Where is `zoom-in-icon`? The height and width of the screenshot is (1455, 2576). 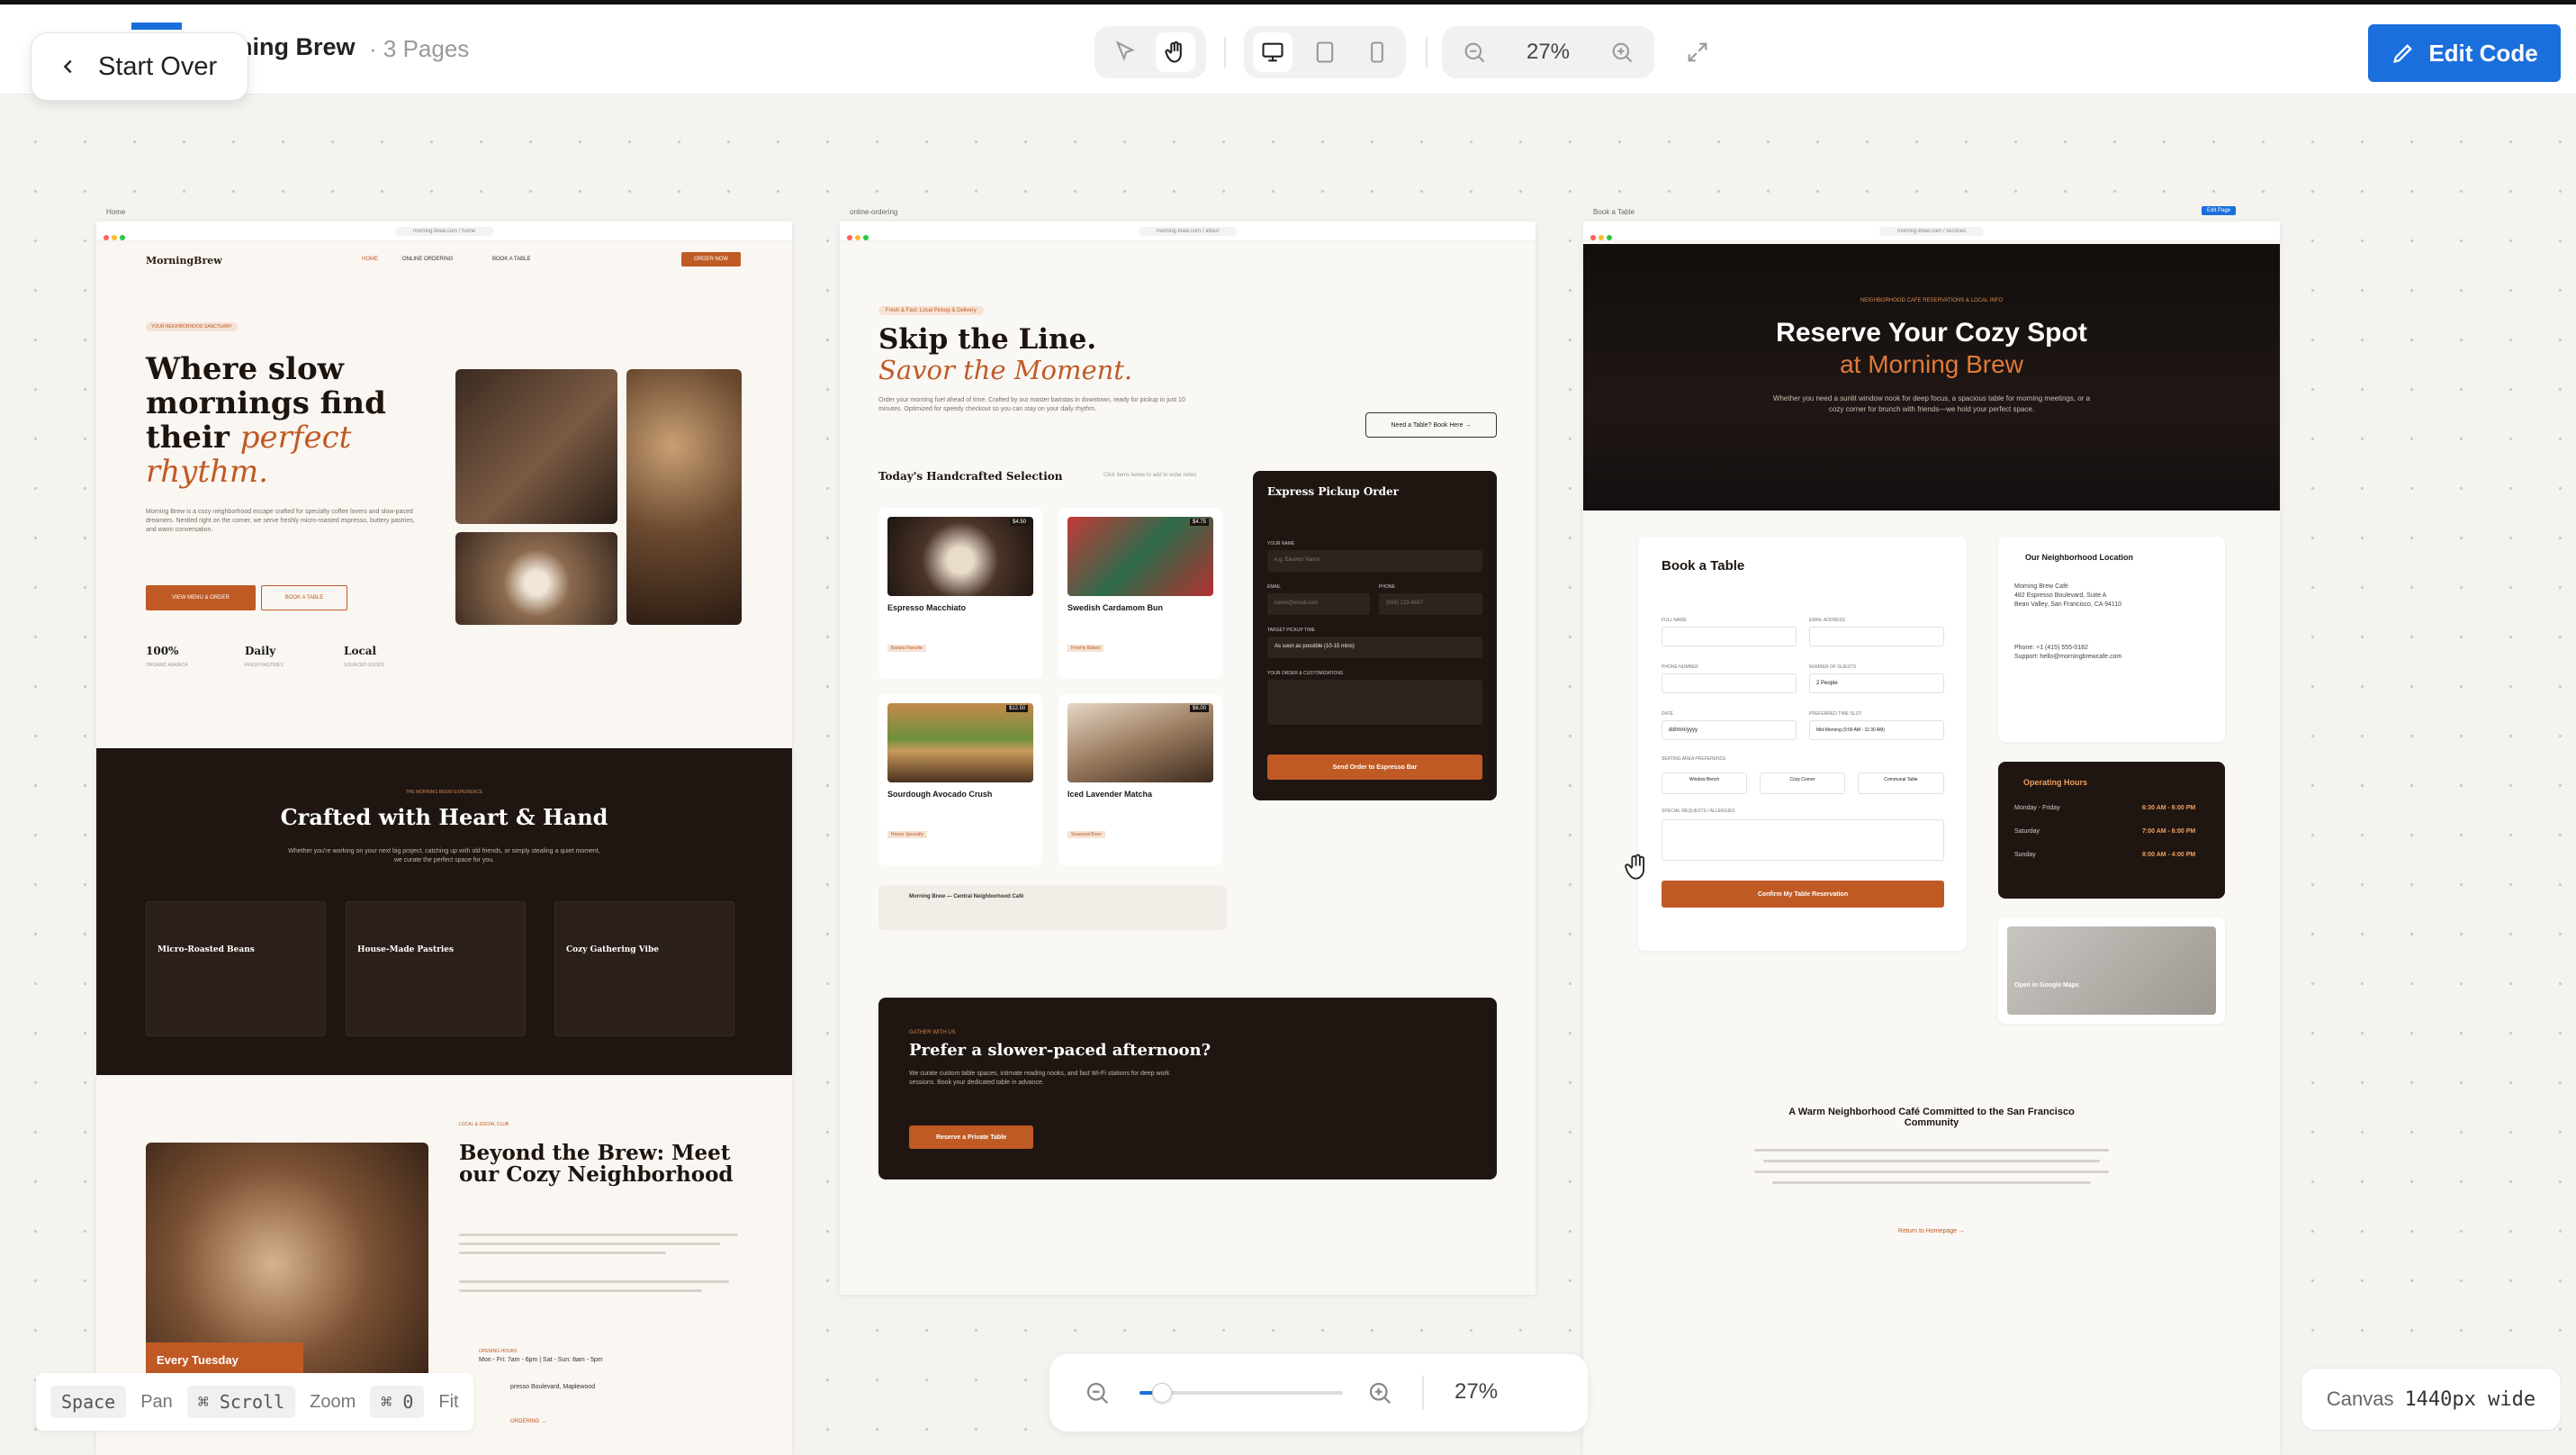
zoom-in-icon is located at coordinates (1379, 1392).